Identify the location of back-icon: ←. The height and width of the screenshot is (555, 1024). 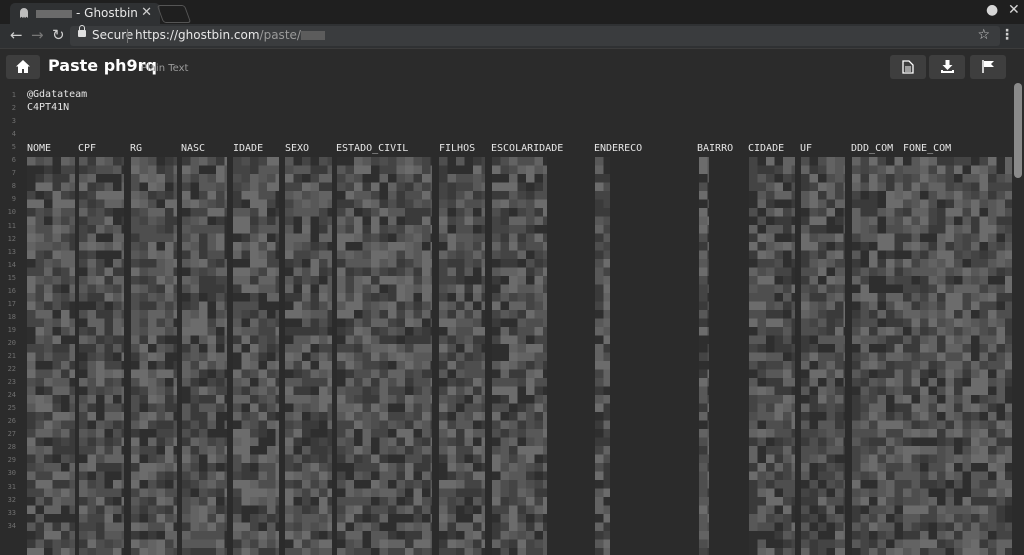
(16, 35).